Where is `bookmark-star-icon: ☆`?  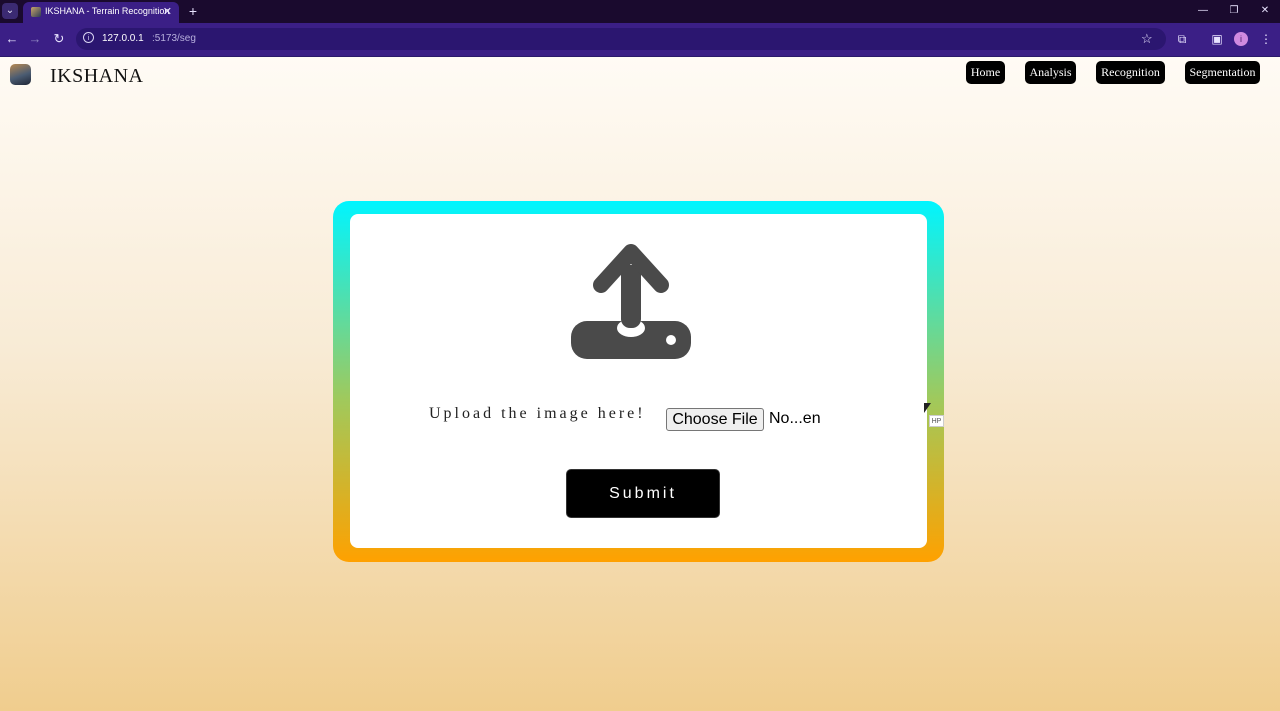 bookmark-star-icon: ☆ is located at coordinates (1147, 39).